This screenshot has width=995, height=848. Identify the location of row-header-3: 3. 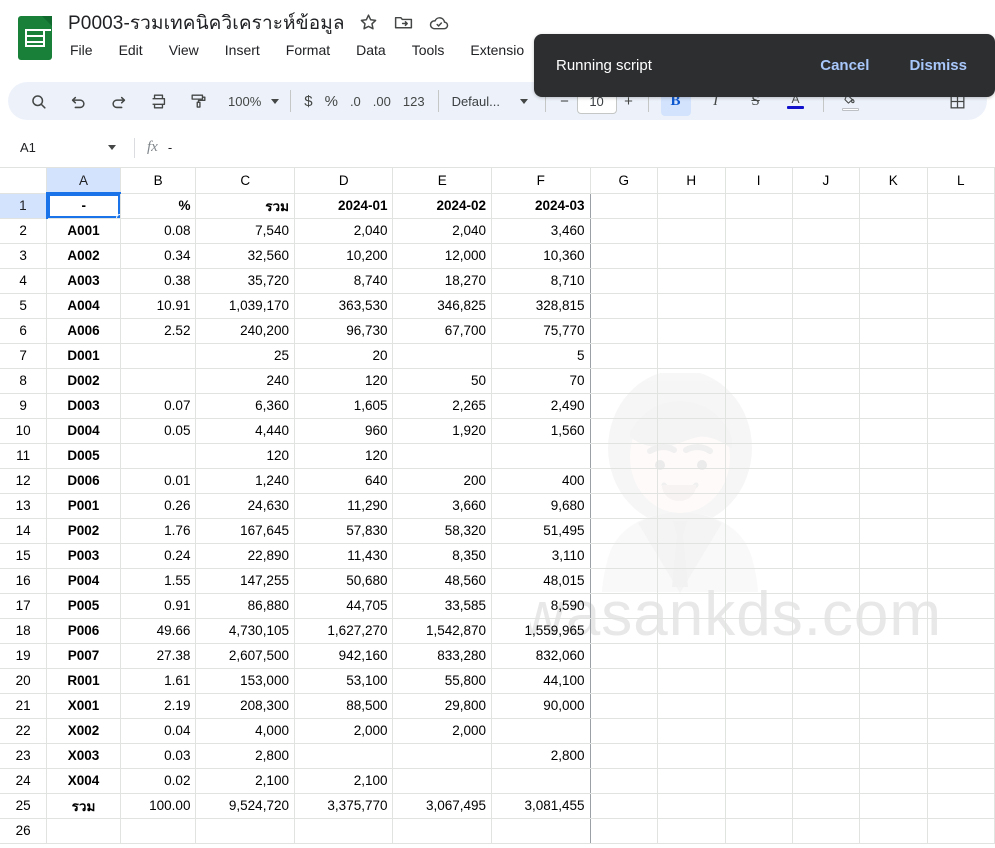
(24, 256).